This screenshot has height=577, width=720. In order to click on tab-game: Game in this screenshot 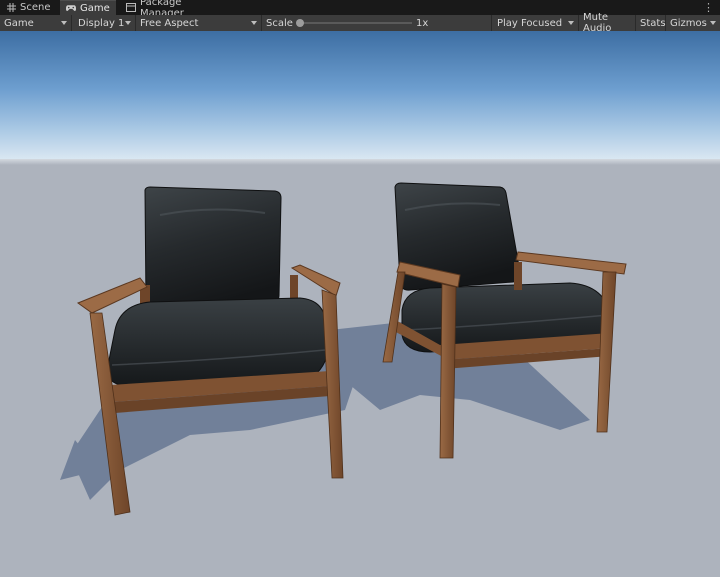, I will do `click(88, 7)`.